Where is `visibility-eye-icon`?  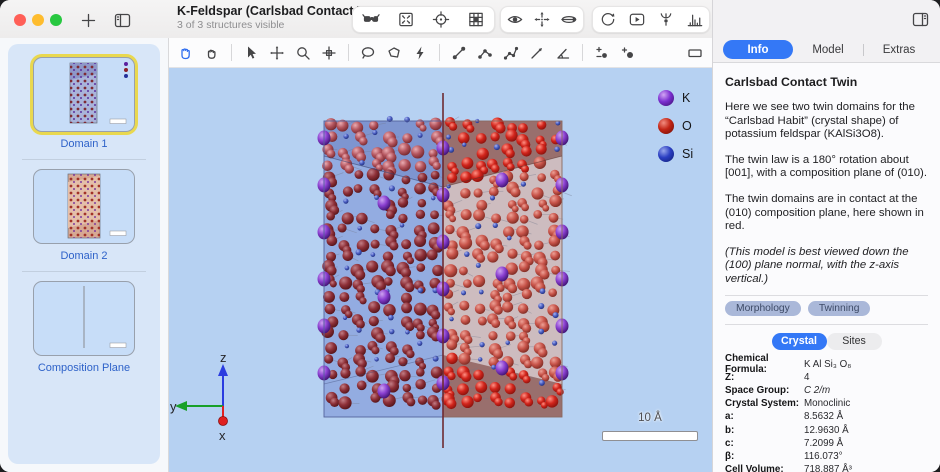
visibility-eye-icon is located at coordinates (515, 20).